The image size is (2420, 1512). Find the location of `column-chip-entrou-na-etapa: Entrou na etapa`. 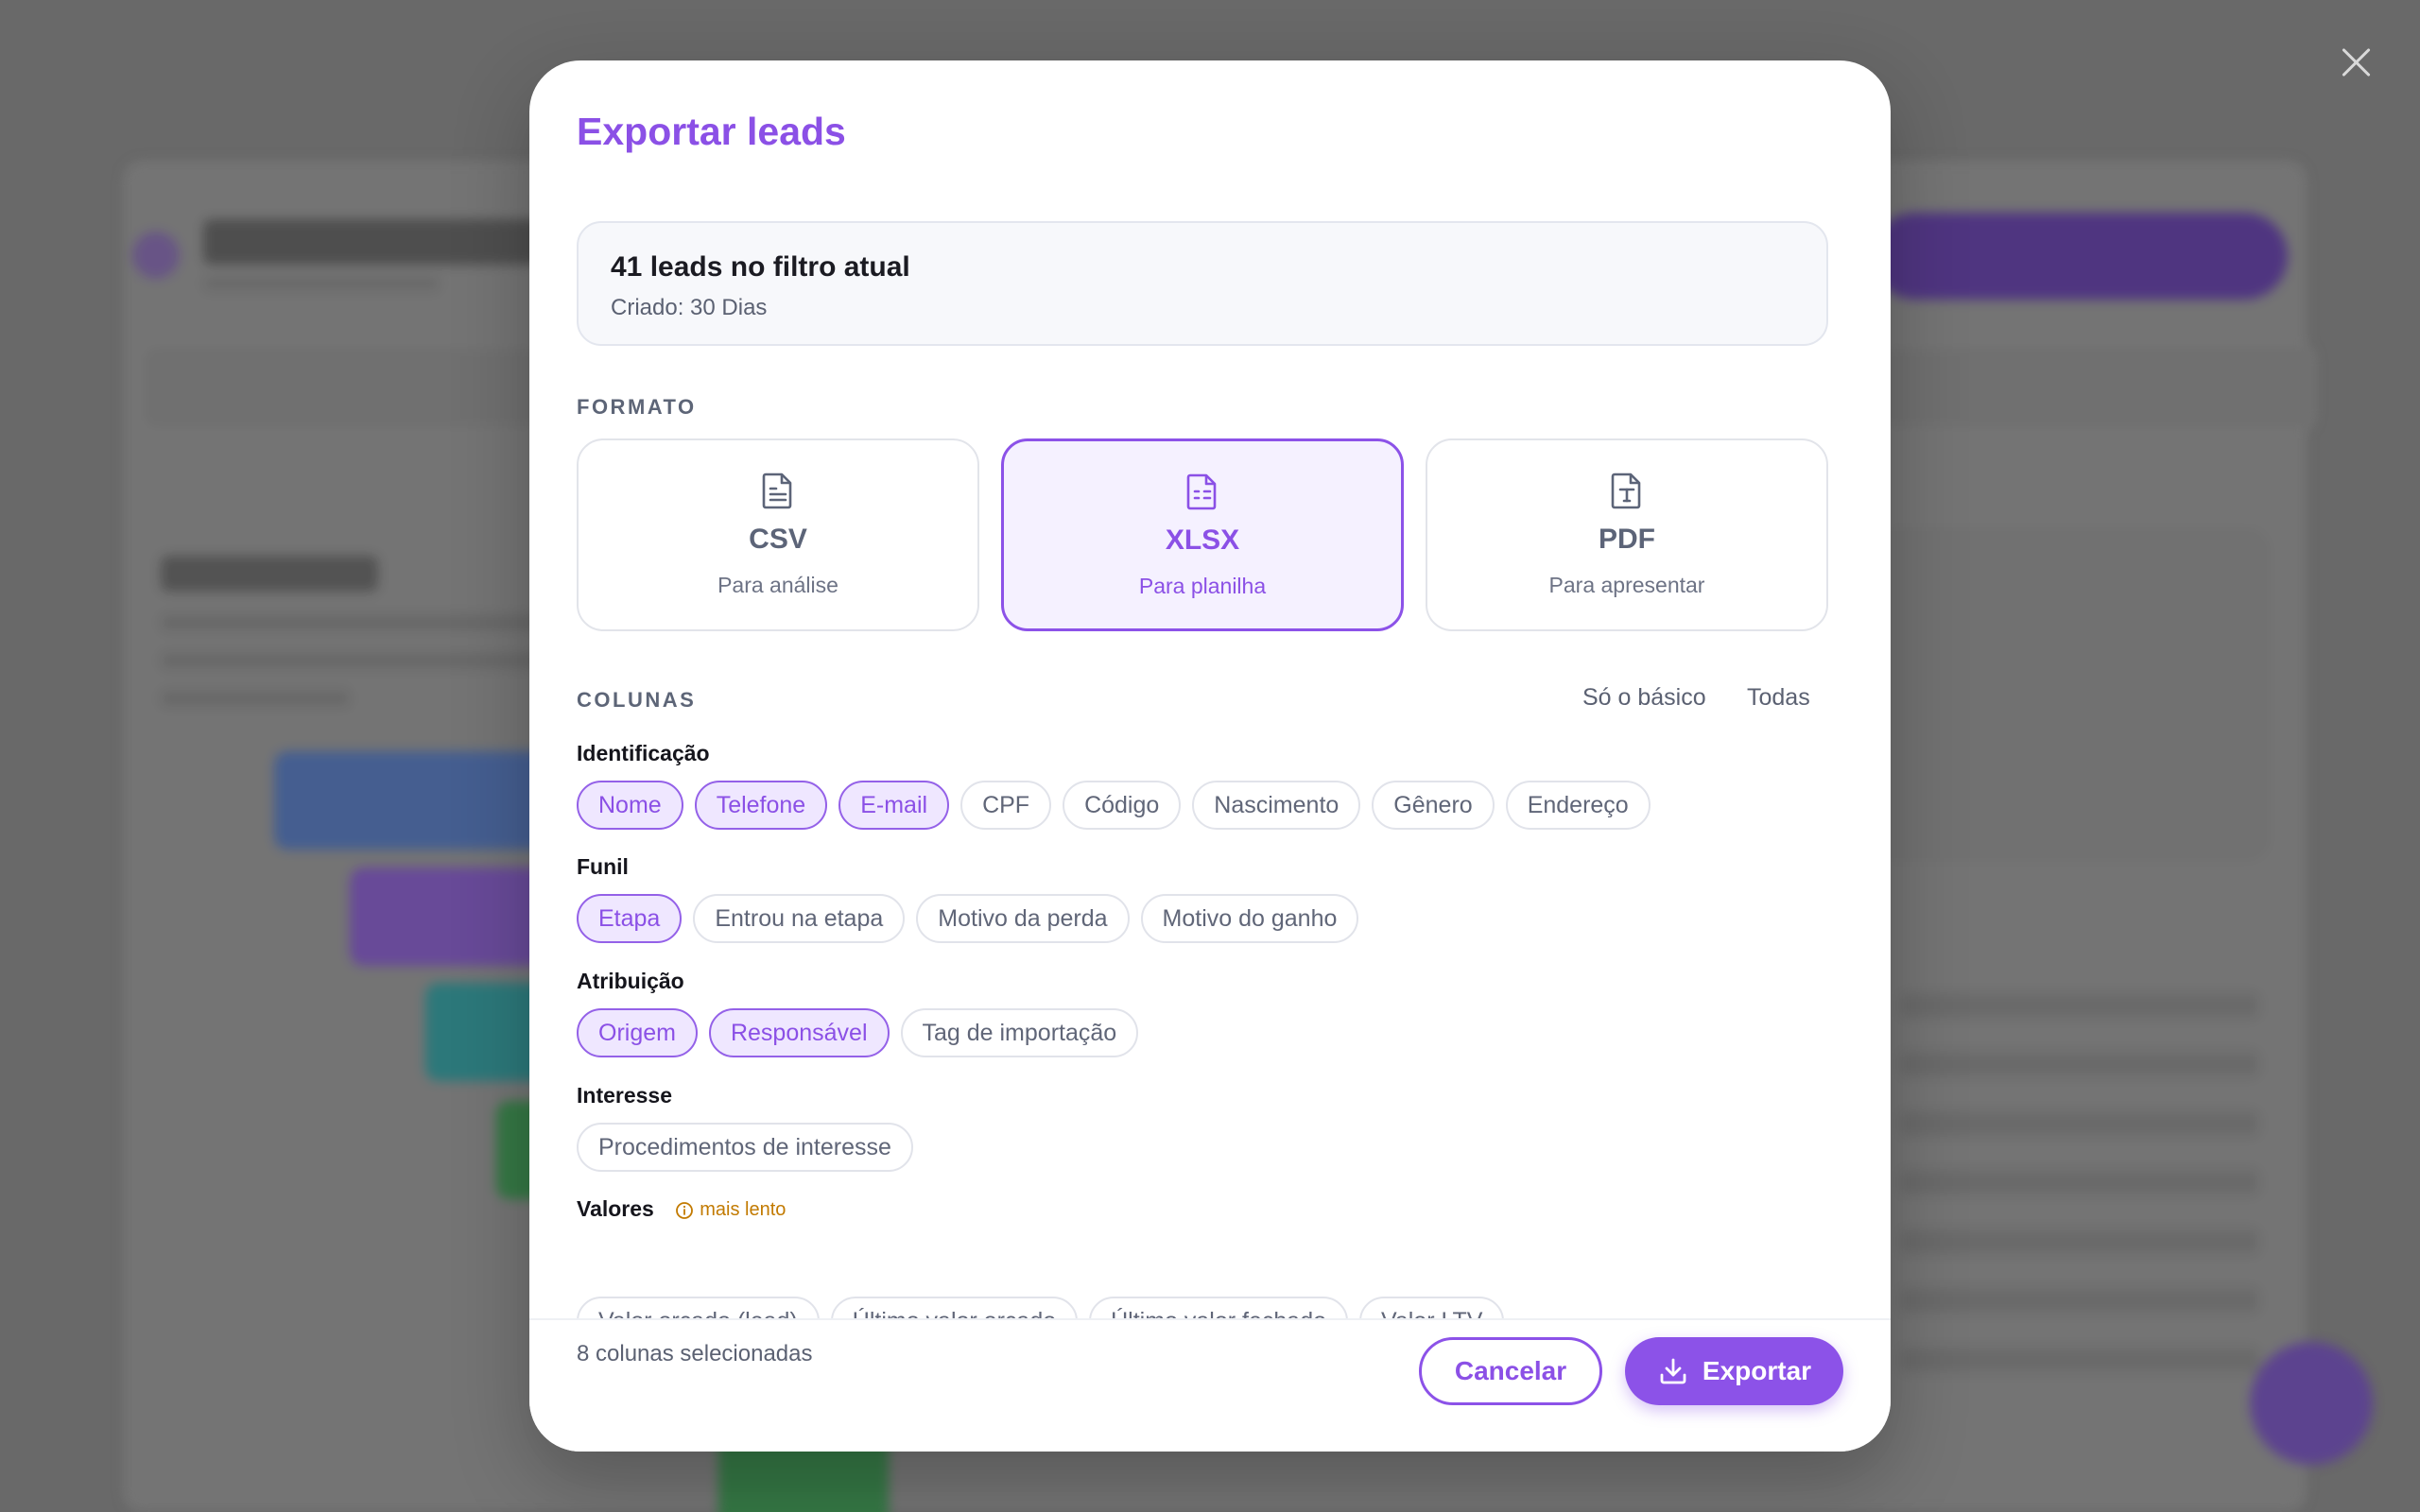

column-chip-entrou-na-etapa: Entrou na etapa is located at coordinates (799, 918).